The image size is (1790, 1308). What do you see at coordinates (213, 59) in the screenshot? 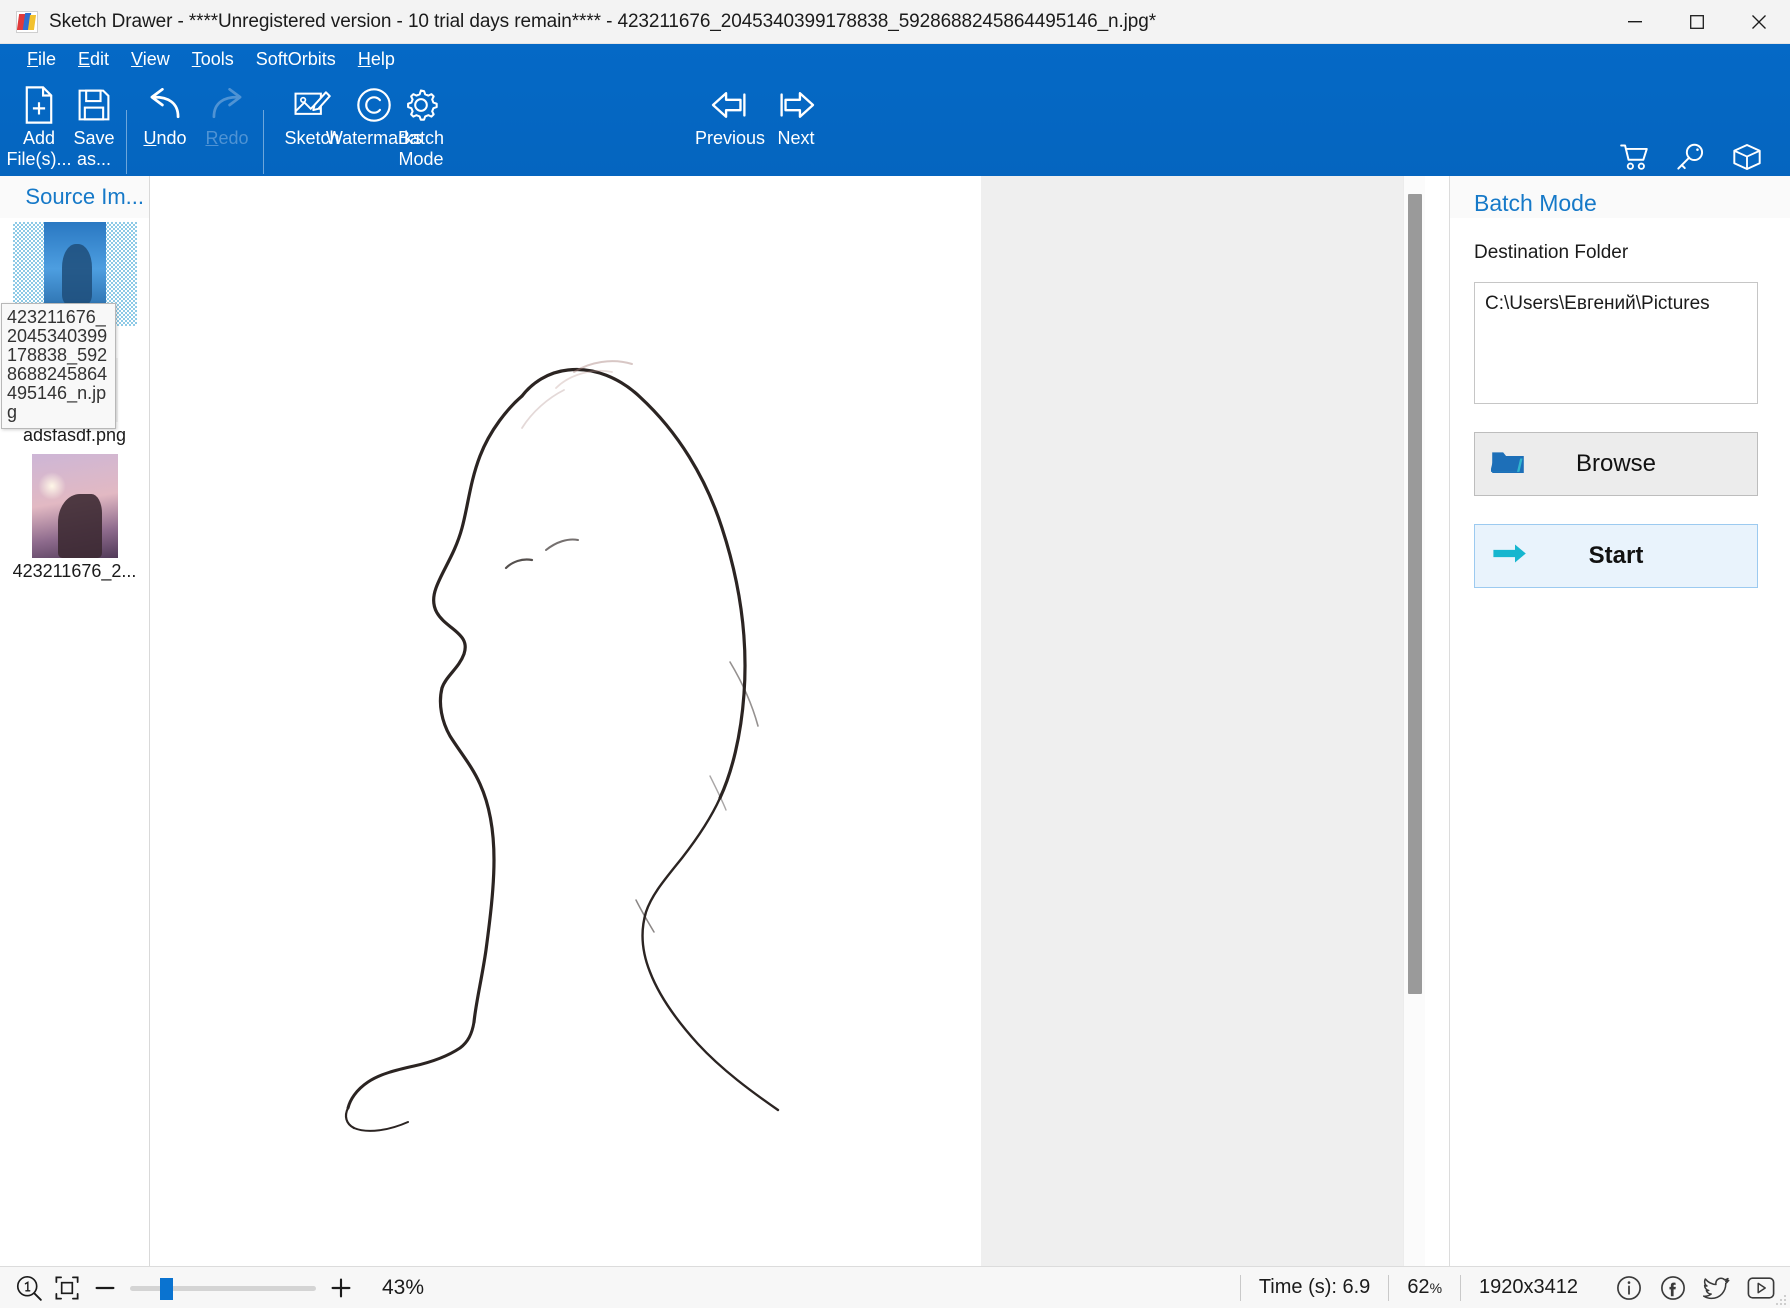
I see `menu-tools: Tools` at bounding box center [213, 59].